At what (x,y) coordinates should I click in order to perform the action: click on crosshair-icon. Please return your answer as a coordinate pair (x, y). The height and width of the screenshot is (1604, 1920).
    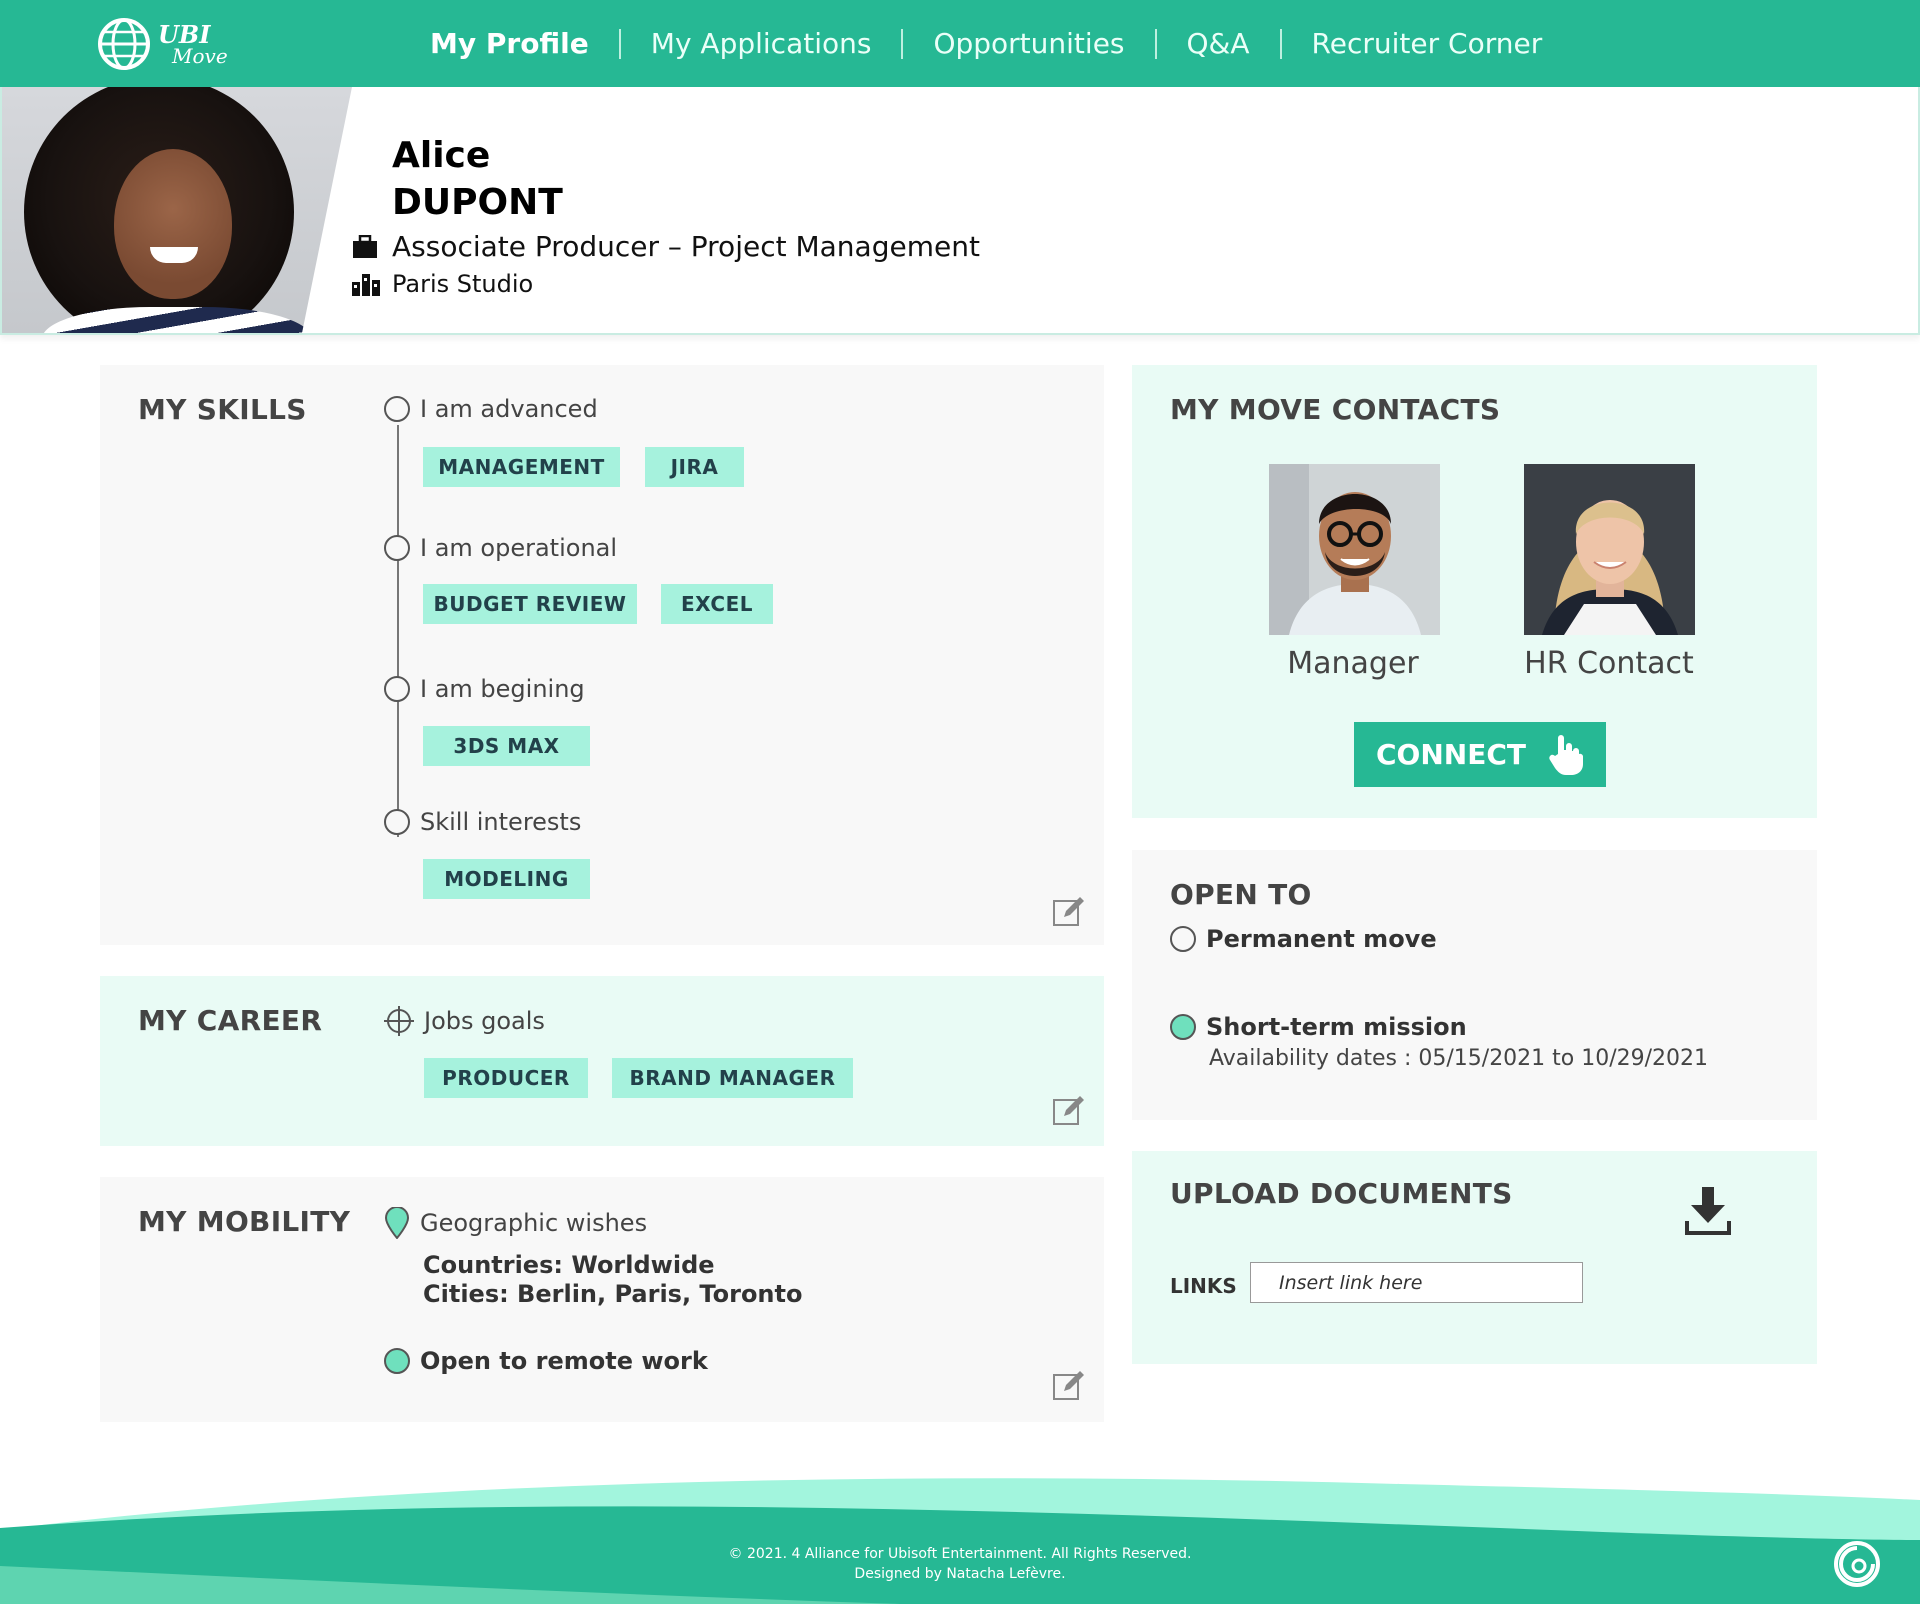
    Looking at the image, I should click on (399, 1021).